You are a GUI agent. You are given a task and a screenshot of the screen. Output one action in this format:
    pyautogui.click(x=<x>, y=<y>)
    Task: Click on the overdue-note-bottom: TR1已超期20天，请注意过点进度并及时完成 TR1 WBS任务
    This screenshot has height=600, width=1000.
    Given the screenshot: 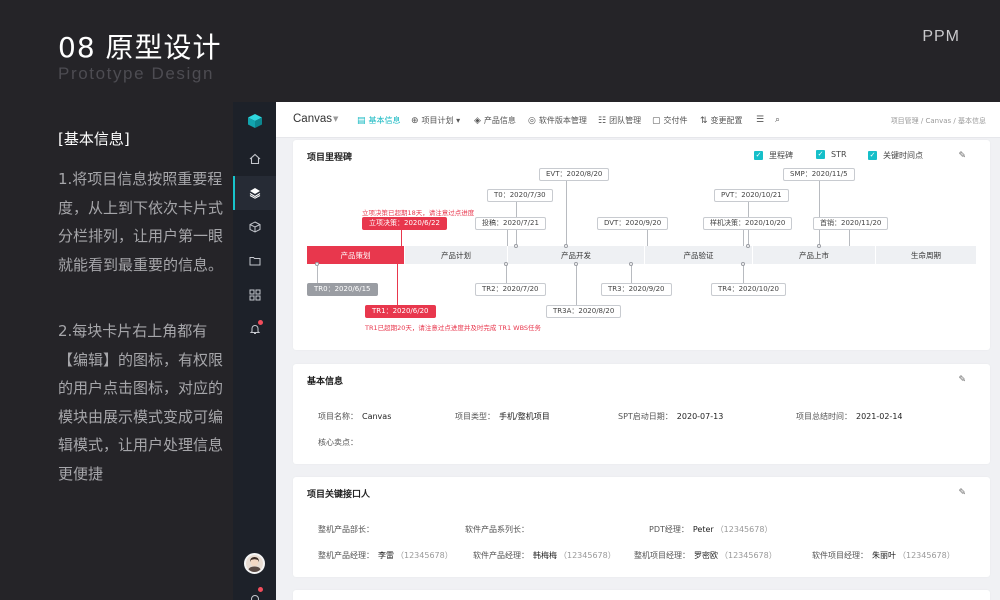 What is the action you would take?
    pyautogui.click(x=453, y=328)
    